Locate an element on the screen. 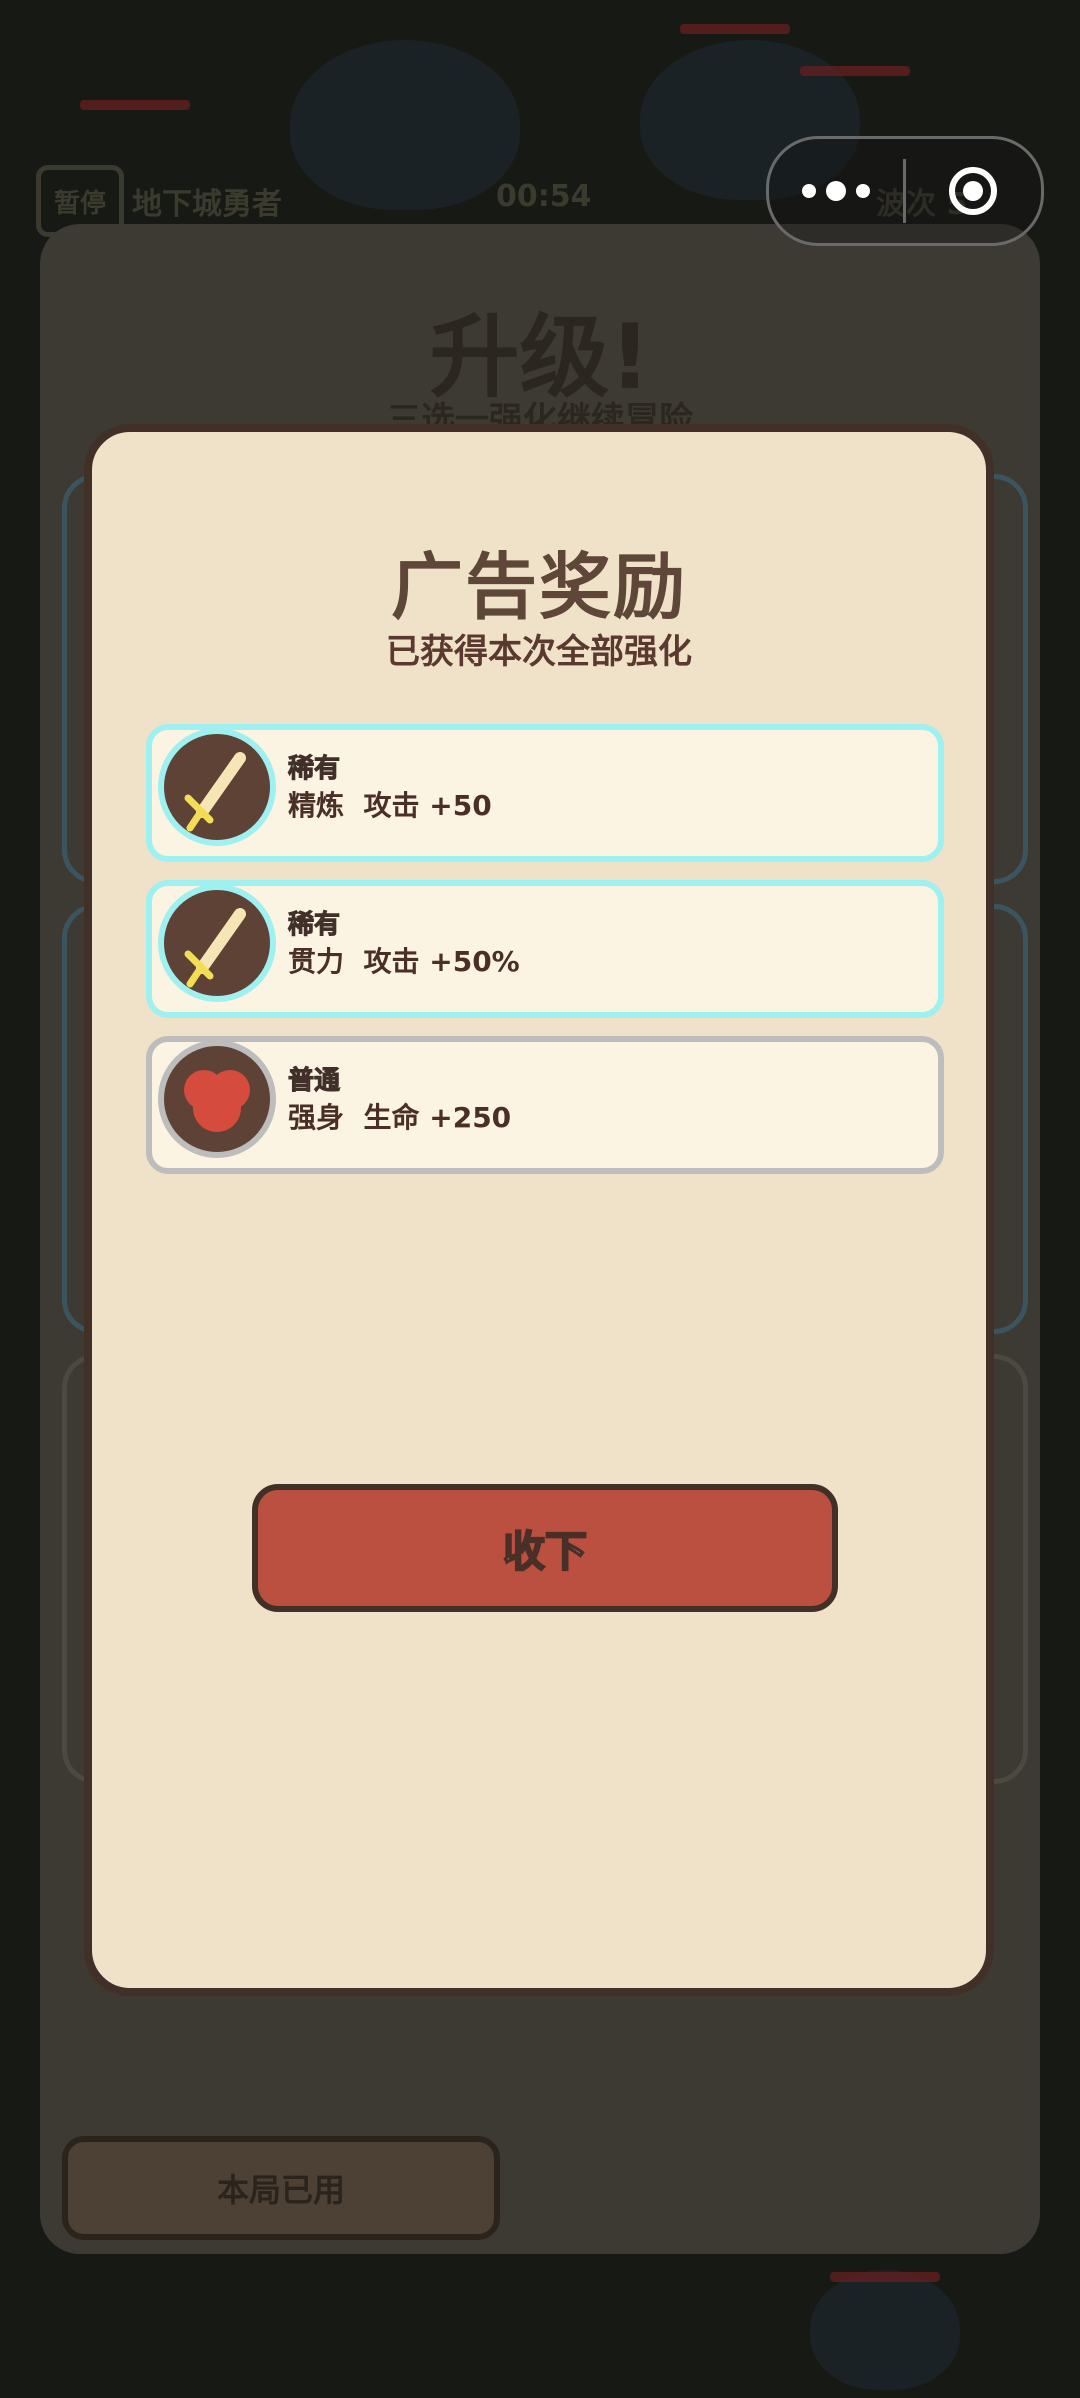 This screenshot has height=2398, width=1080. mini-program-capsule is located at coordinates (905, 191).